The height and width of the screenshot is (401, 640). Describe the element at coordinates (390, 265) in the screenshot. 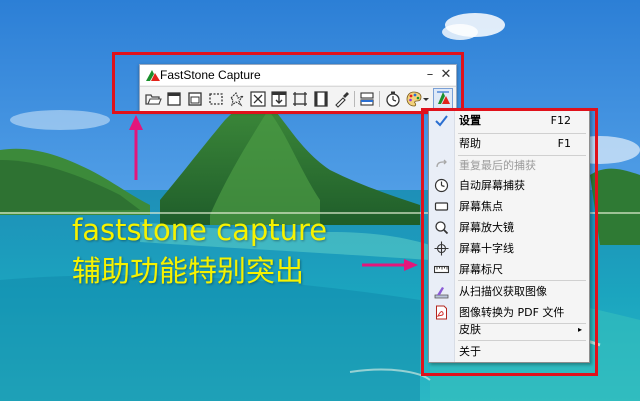

I see `right-arrow-icon` at that location.